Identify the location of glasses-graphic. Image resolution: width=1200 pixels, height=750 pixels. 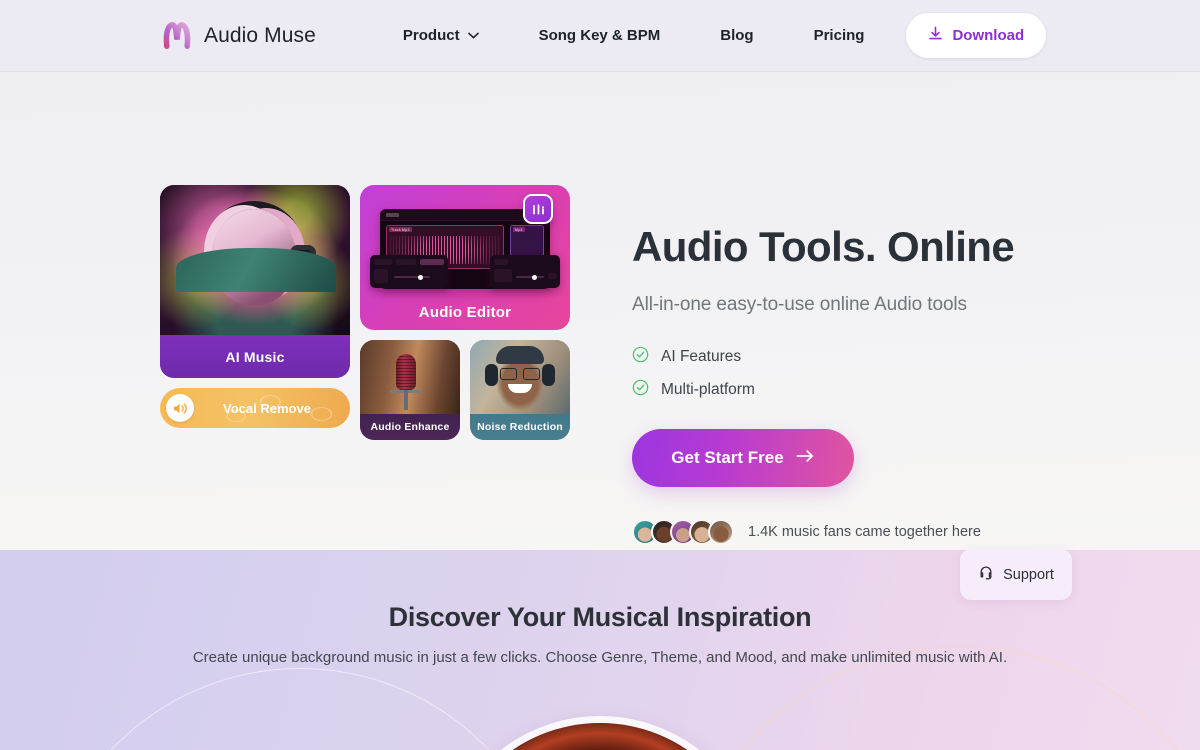
(520, 374).